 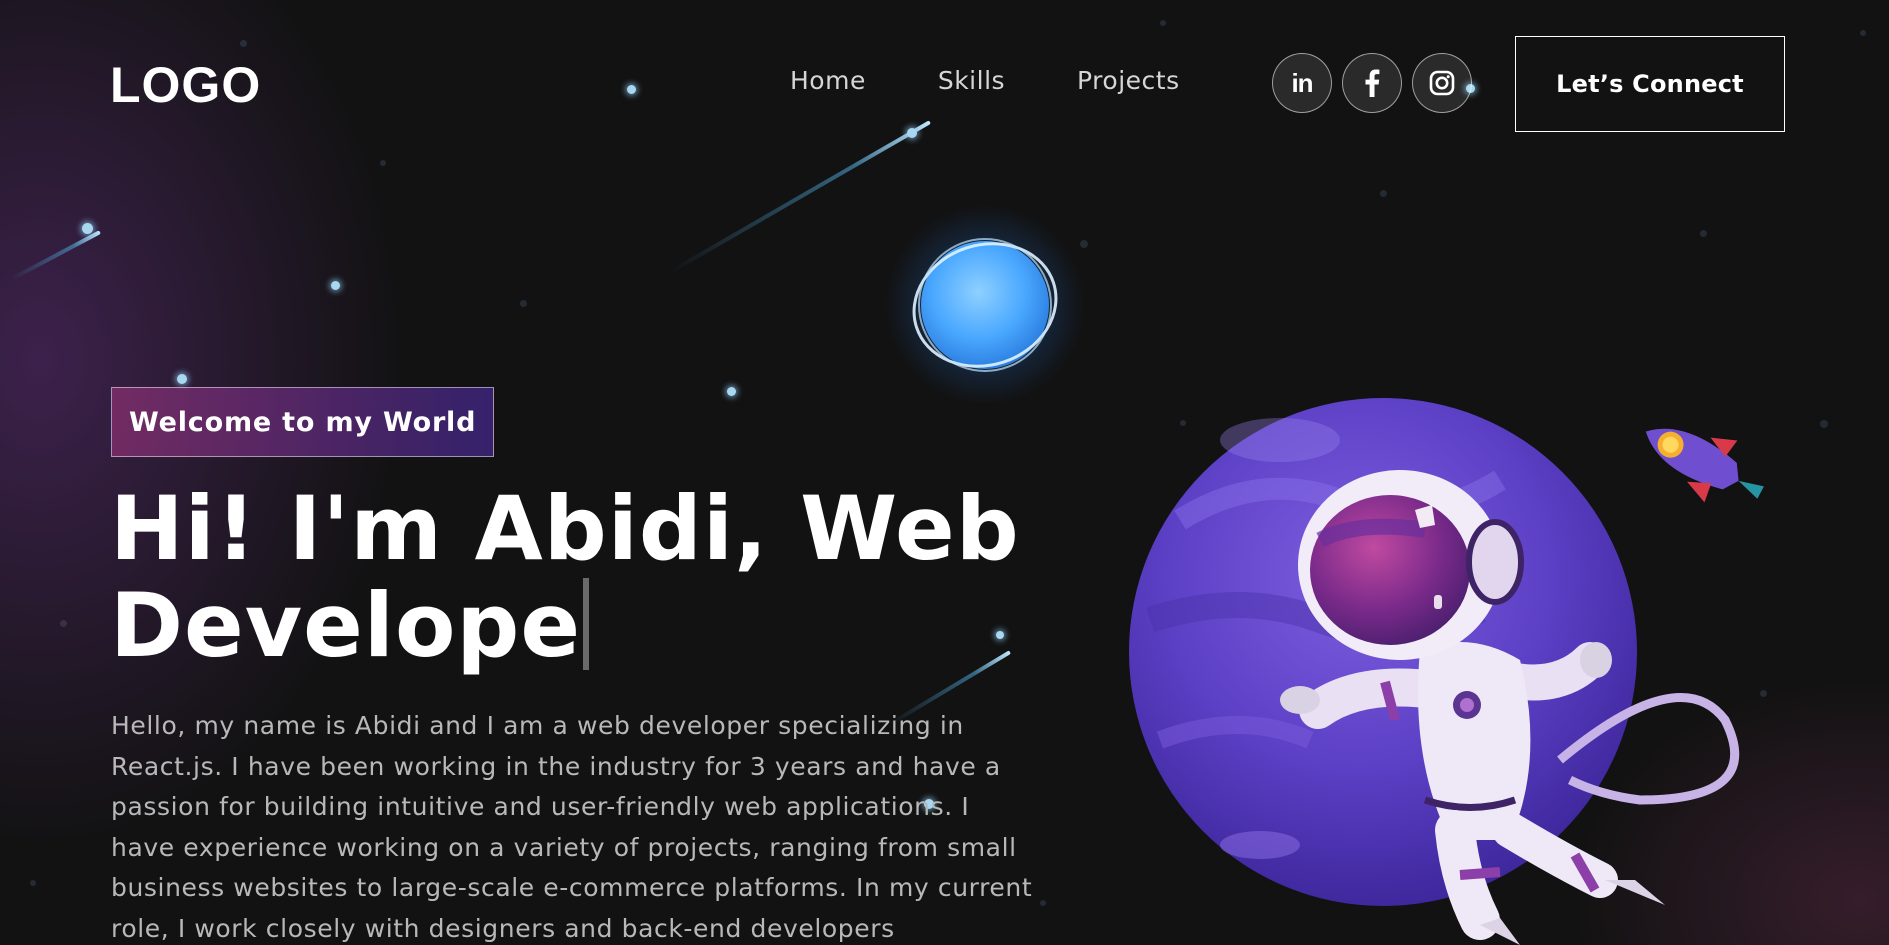 I want to click on facebook-button, so click(x=1372, y=83).